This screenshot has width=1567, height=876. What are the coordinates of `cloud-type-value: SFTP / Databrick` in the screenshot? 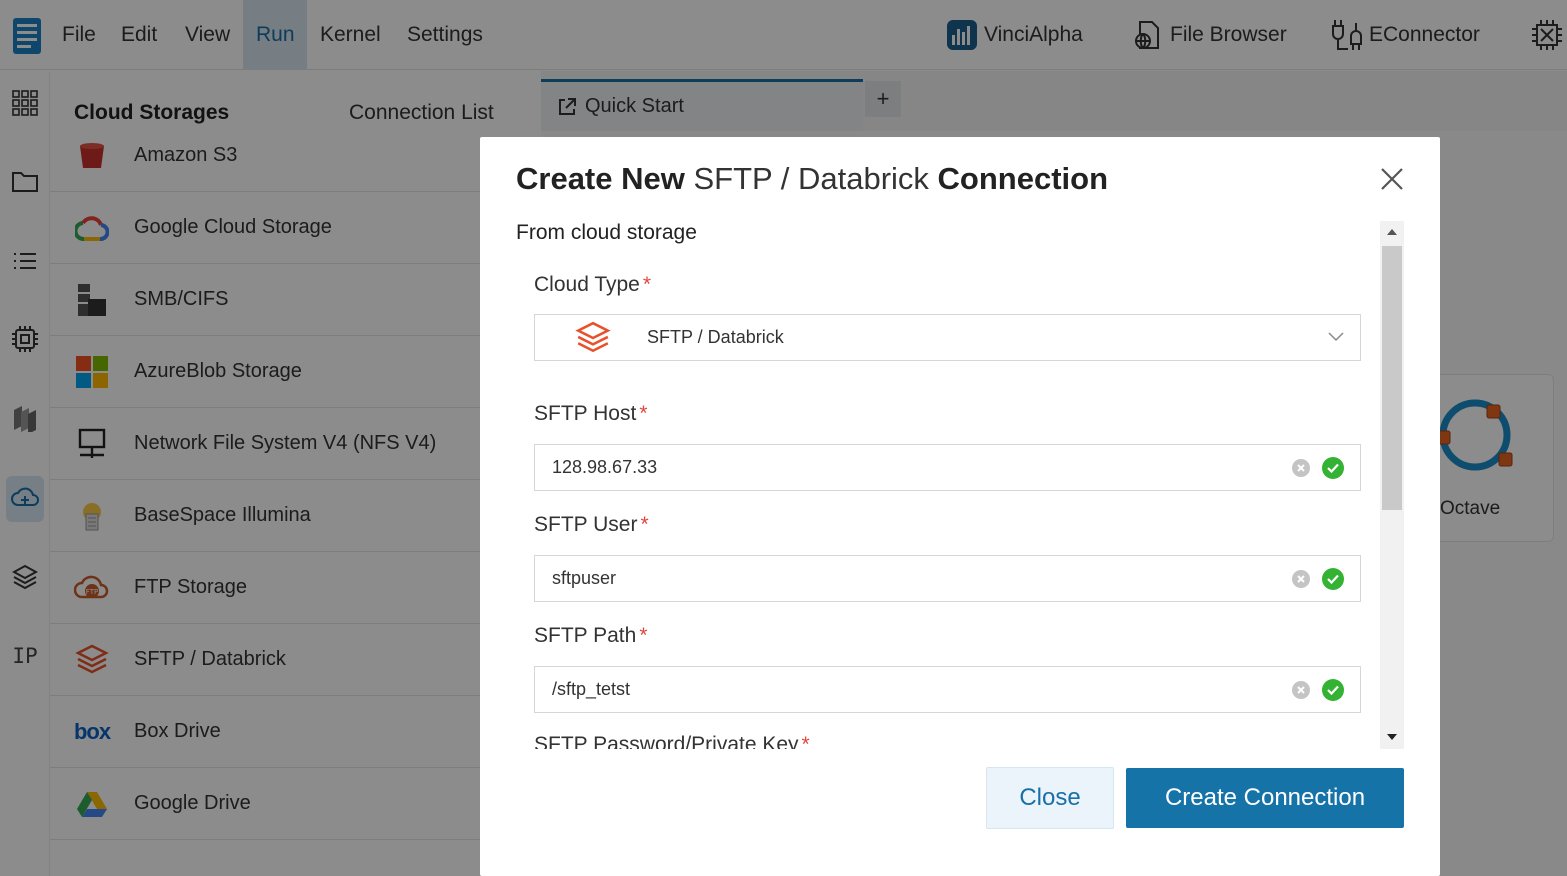 It's located at (715, 337).